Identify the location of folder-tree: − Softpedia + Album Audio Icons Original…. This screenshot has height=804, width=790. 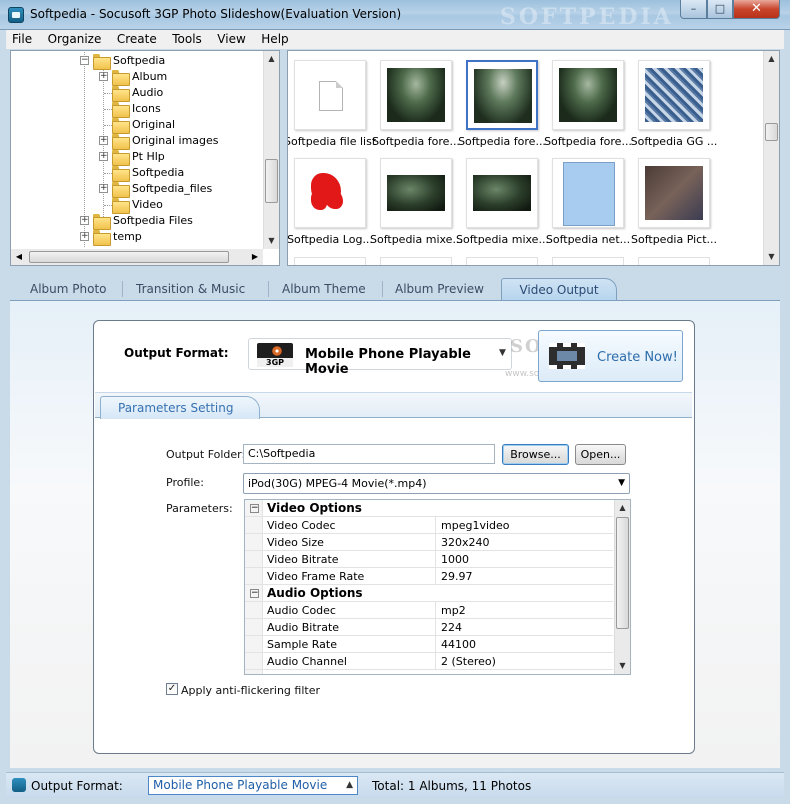
(145, 158).